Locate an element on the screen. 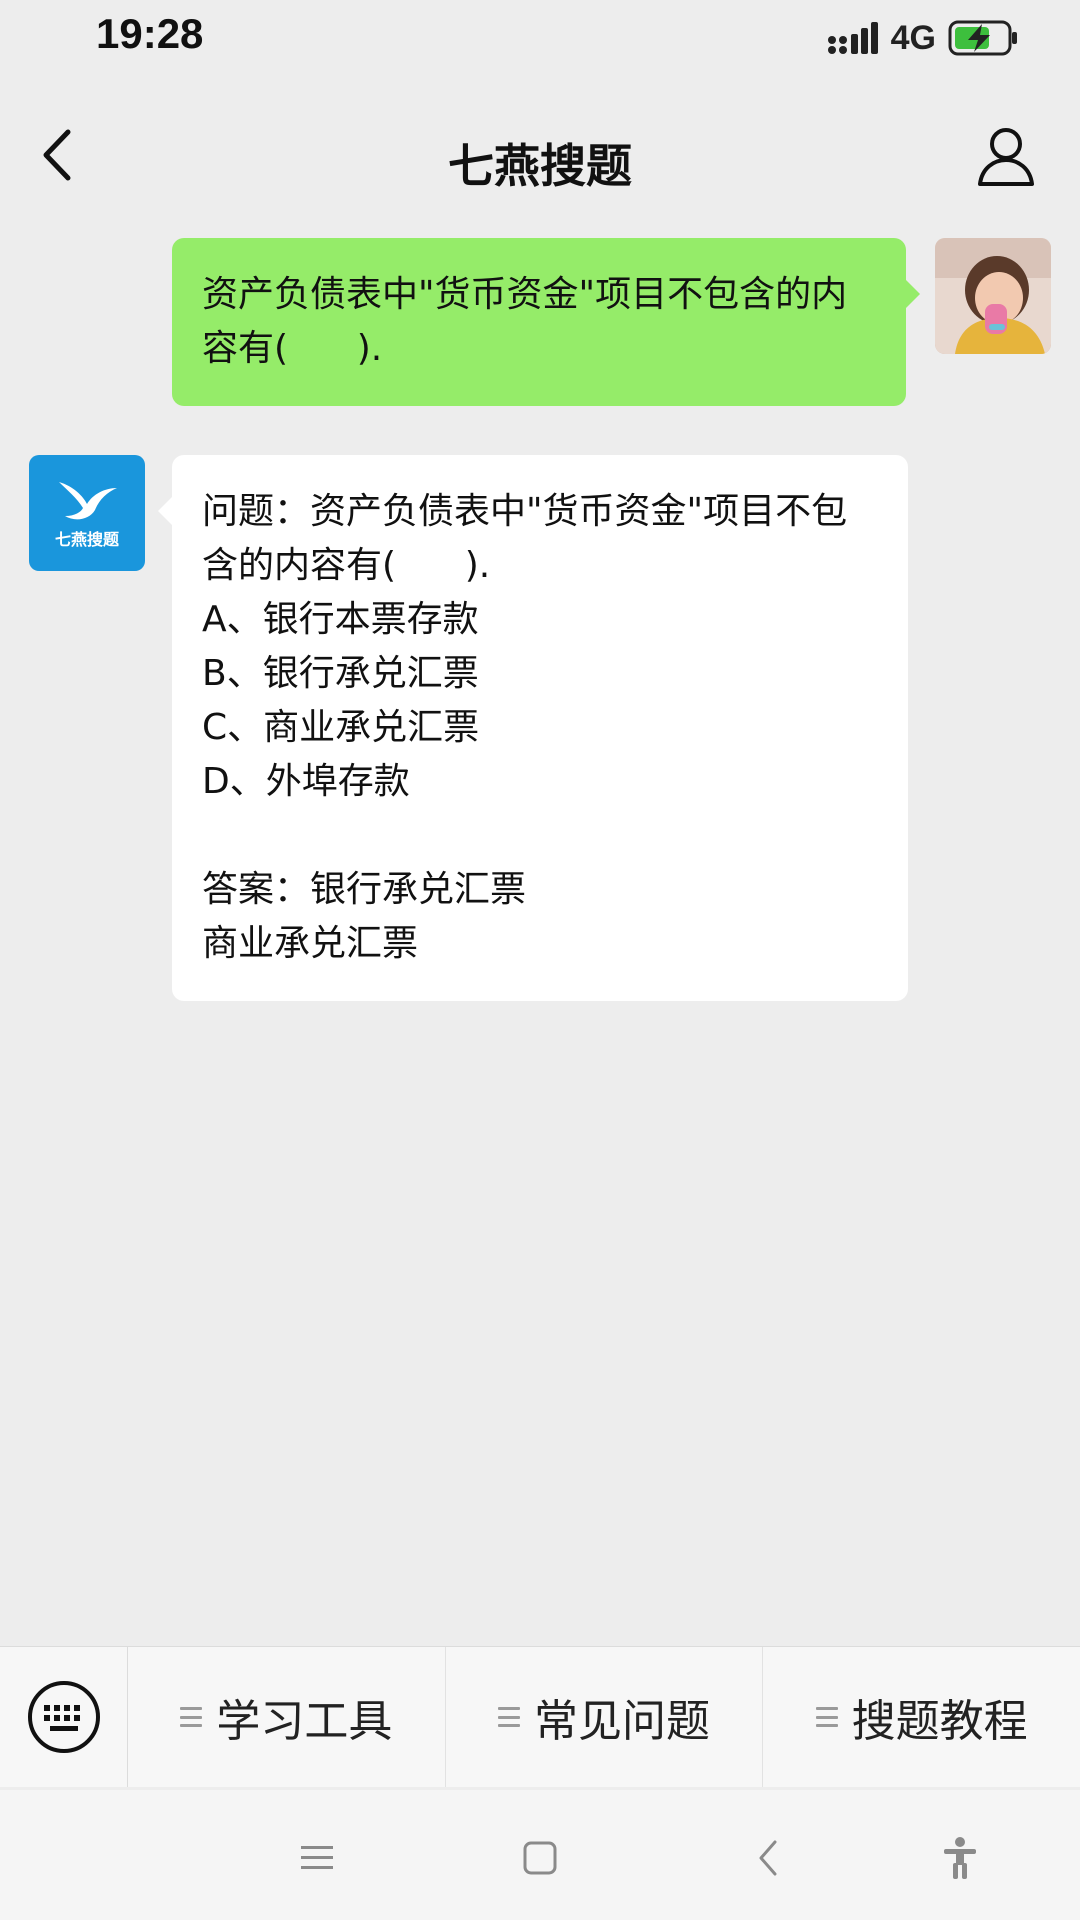  user-message-bubble: 资产负债表中"货币资金"项目不包含的内容有( ). is located at coordinates (546, 322).